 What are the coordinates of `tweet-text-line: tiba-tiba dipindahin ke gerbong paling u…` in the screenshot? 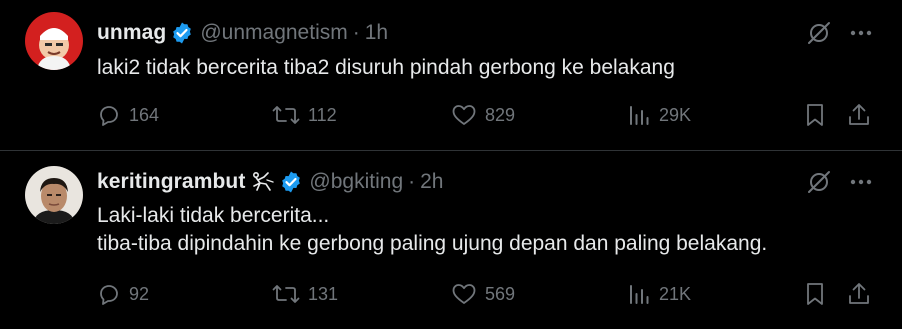 It's located at (432, 243).